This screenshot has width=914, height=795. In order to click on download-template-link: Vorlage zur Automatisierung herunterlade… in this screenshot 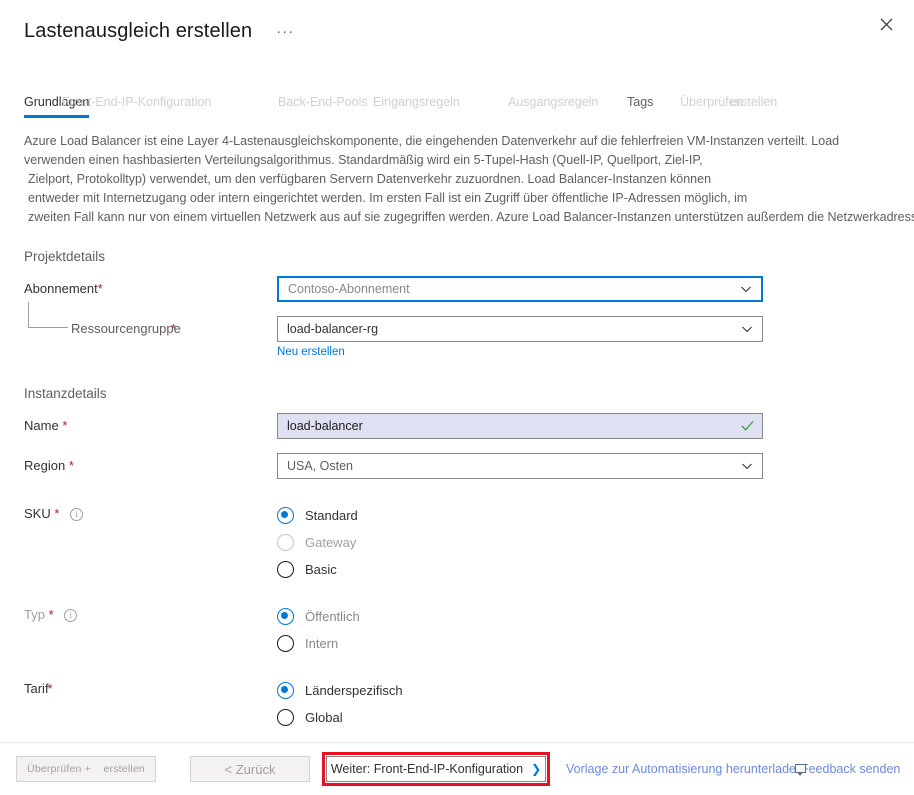, I will do `click(684, 769)`.